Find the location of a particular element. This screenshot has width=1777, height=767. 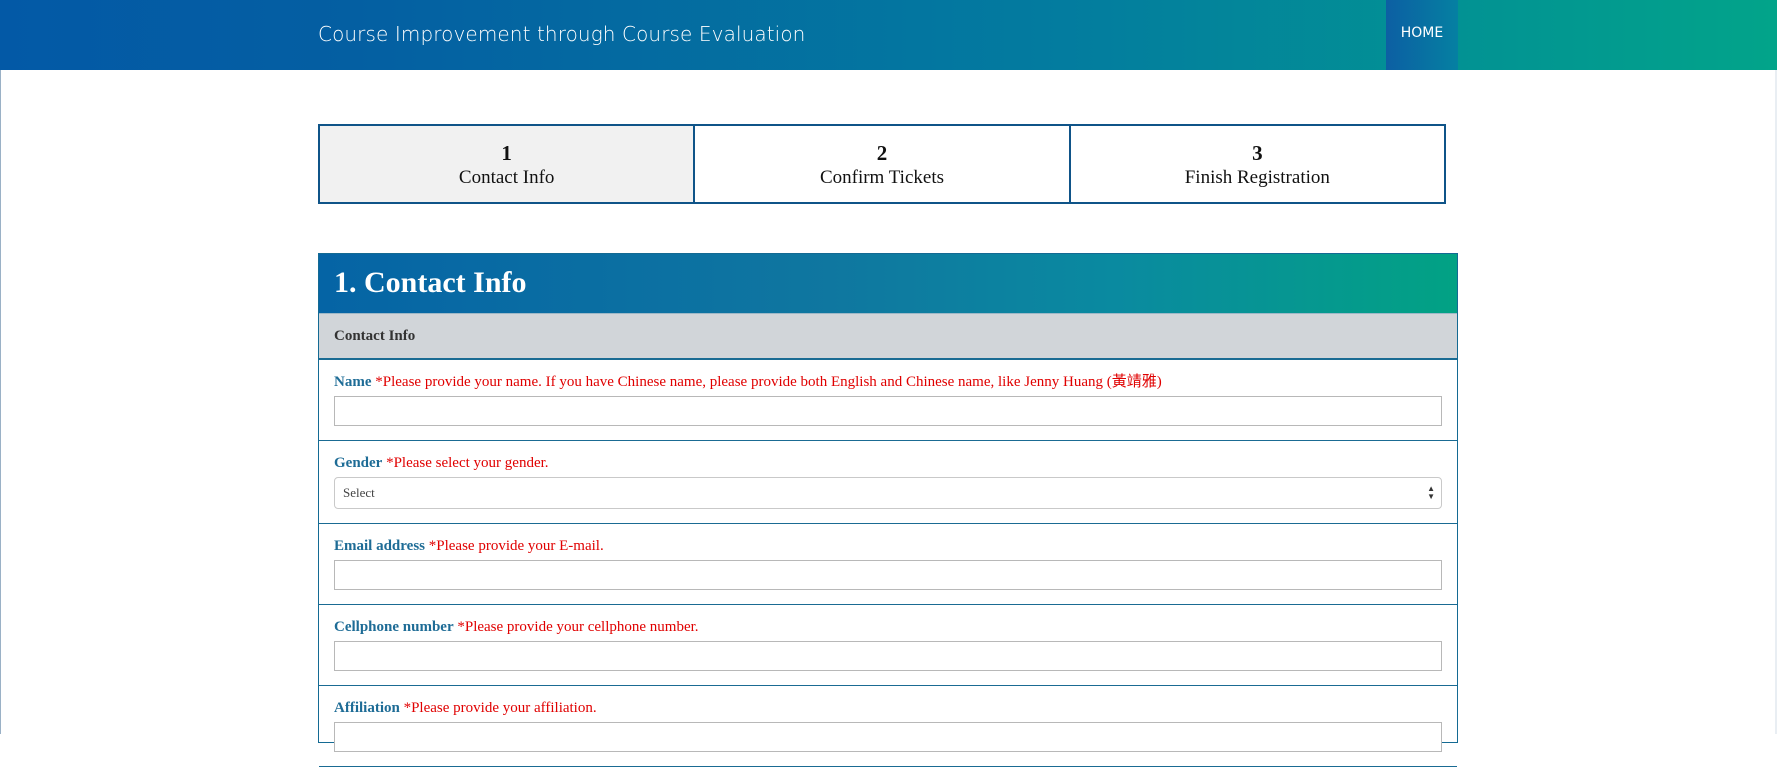

step-number: 3 is located at coordinates (1257, 153).